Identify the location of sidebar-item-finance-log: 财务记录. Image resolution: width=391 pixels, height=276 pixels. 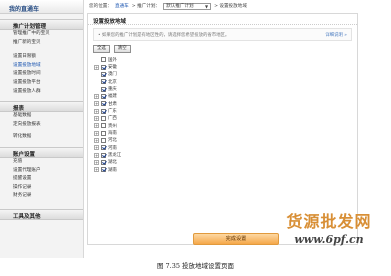
(41, 196).